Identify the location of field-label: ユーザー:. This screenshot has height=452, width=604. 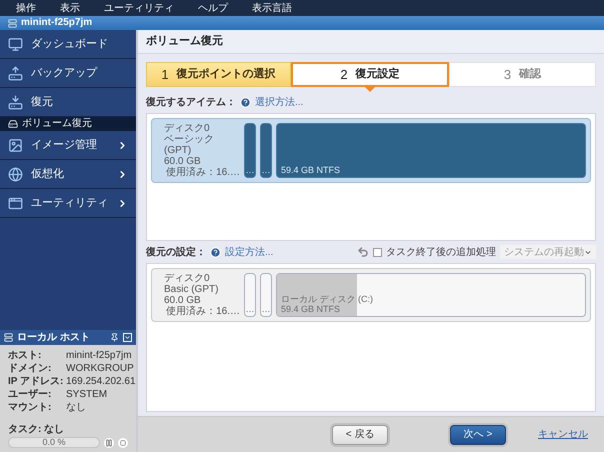
(30, 394).